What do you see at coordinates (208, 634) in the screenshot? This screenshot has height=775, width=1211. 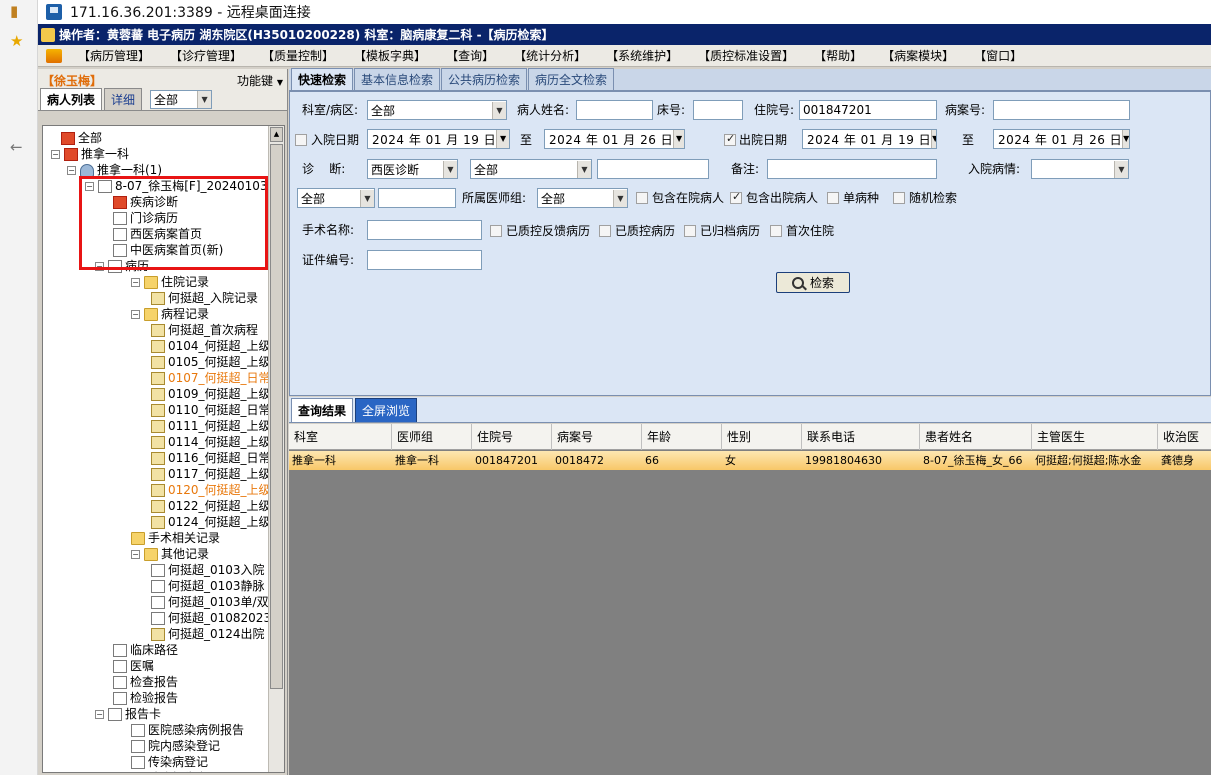 I see `tree-node: 何挺超_0124出院` at bounding box center [208, 634].